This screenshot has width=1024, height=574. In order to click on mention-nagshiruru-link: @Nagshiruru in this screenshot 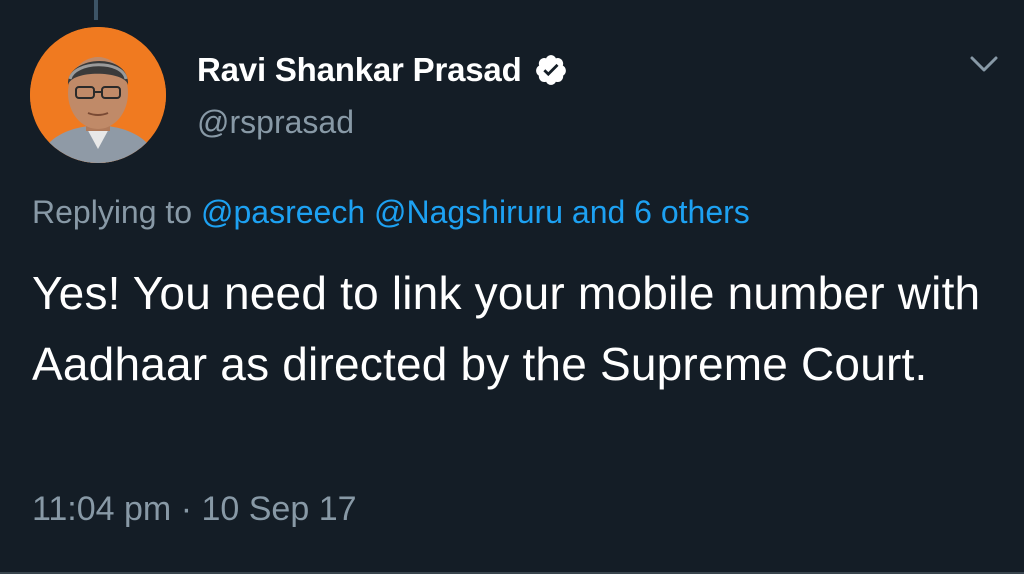, I will do `click(468, 212)`.